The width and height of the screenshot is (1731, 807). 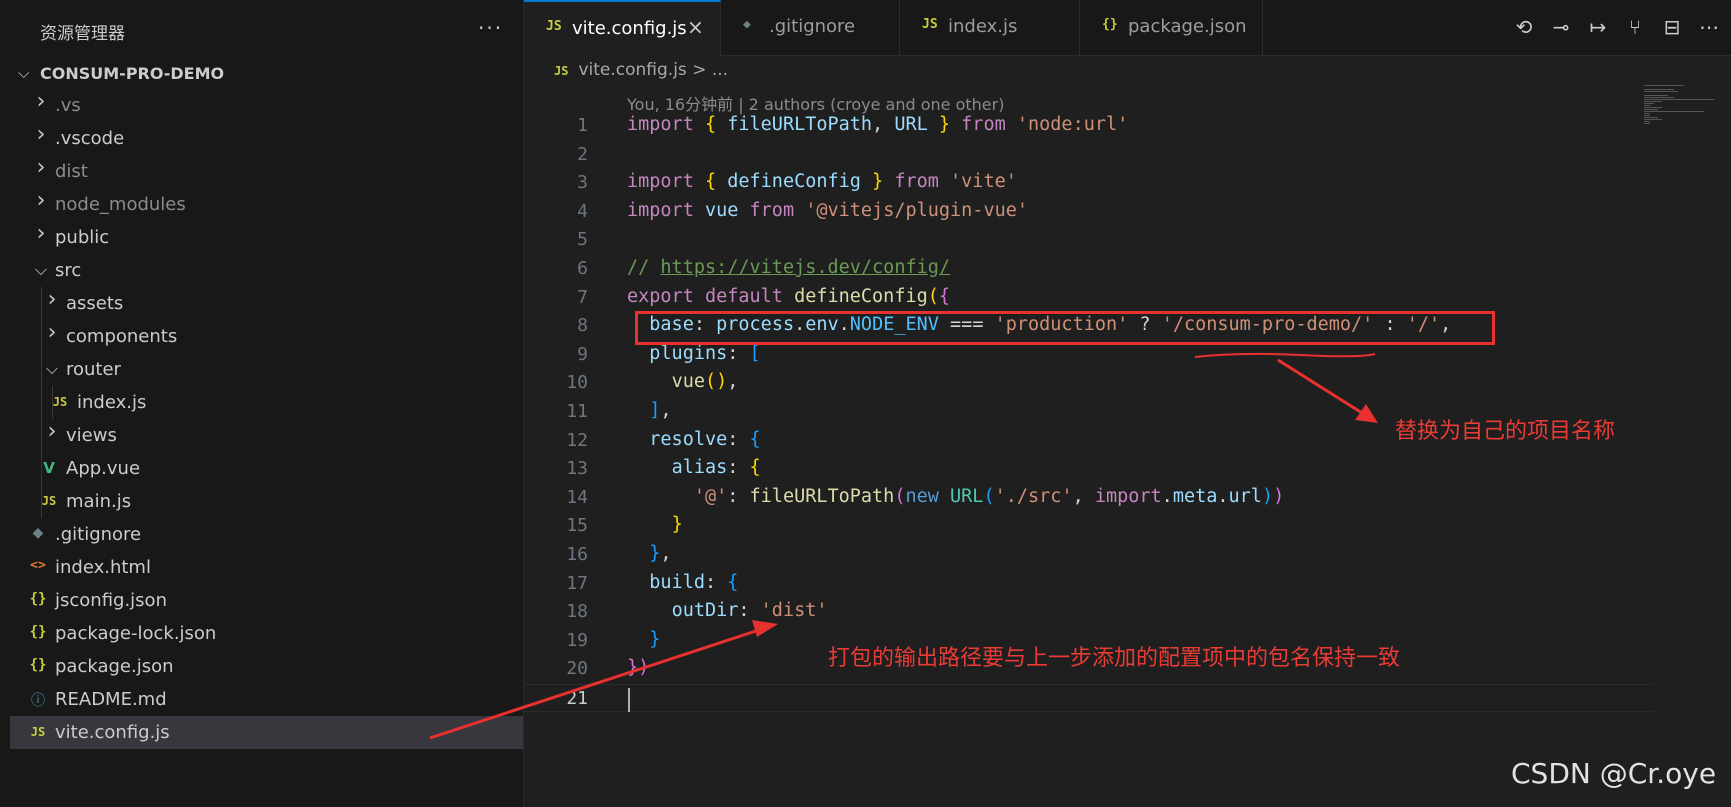 I want to click on code-token: '@', so click(x=710, y=496).